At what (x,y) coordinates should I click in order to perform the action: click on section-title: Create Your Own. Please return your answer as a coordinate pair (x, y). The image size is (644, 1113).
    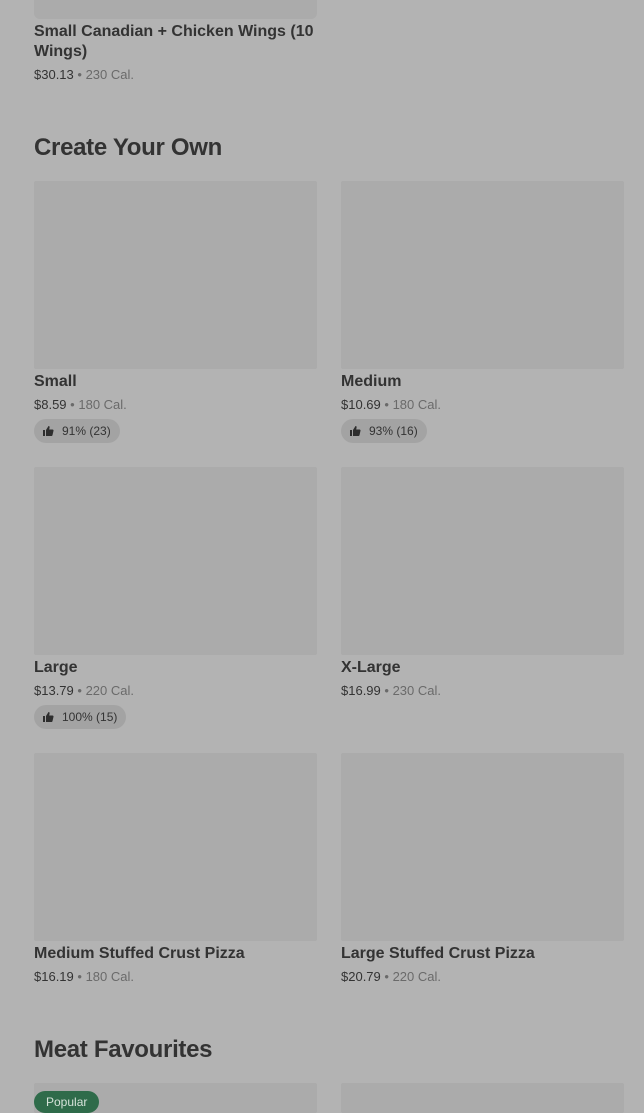
    Looking at the image, I should click on (128, 147).